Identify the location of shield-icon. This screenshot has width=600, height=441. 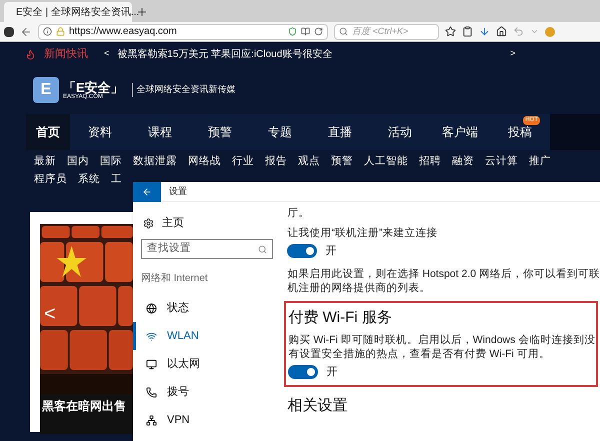
(292, 31).